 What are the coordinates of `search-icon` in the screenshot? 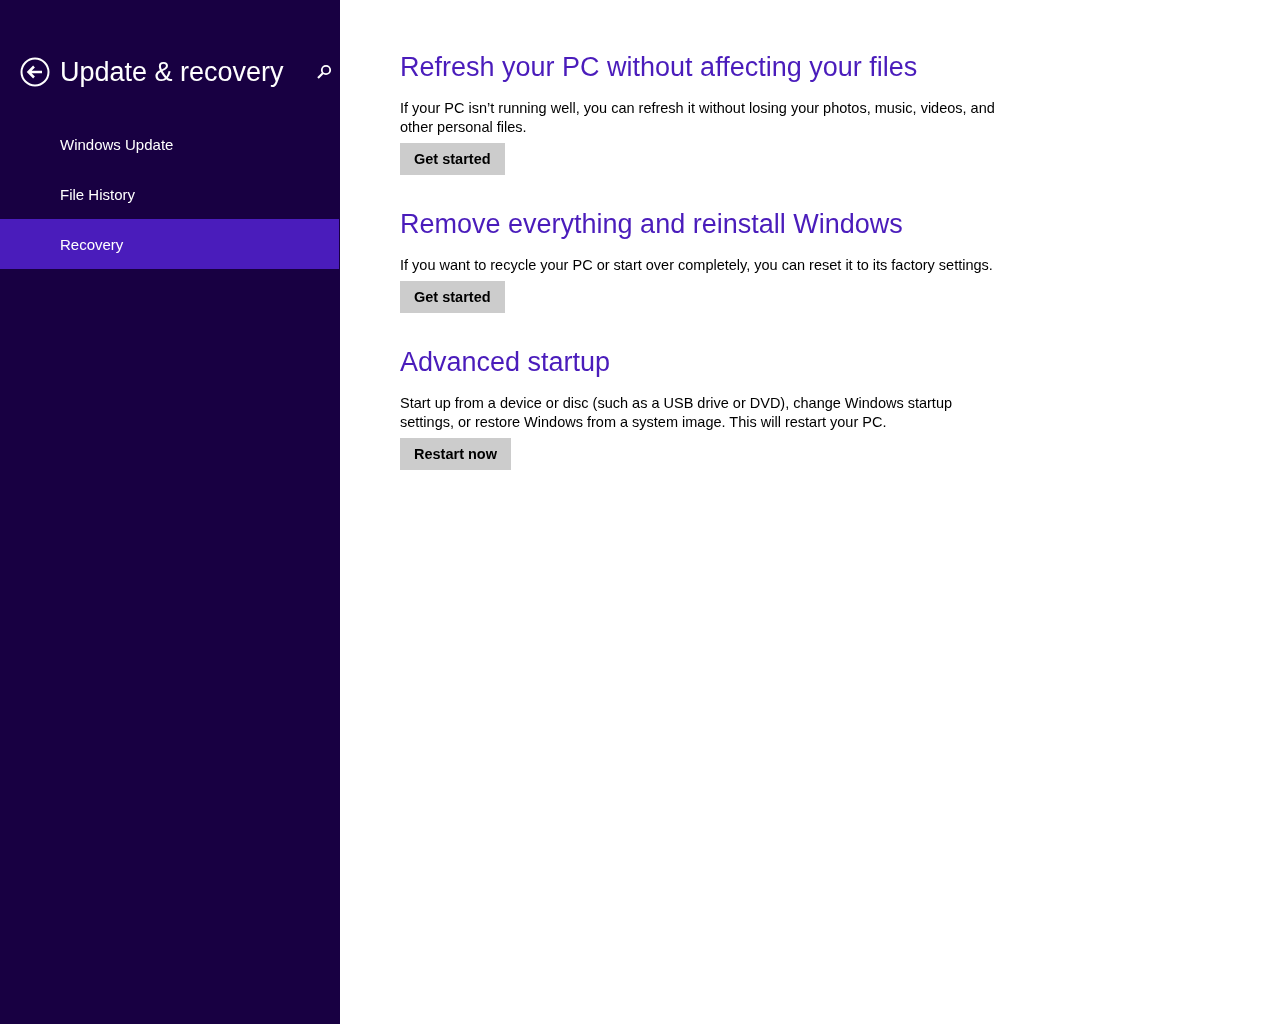 It's located at (323, 72).